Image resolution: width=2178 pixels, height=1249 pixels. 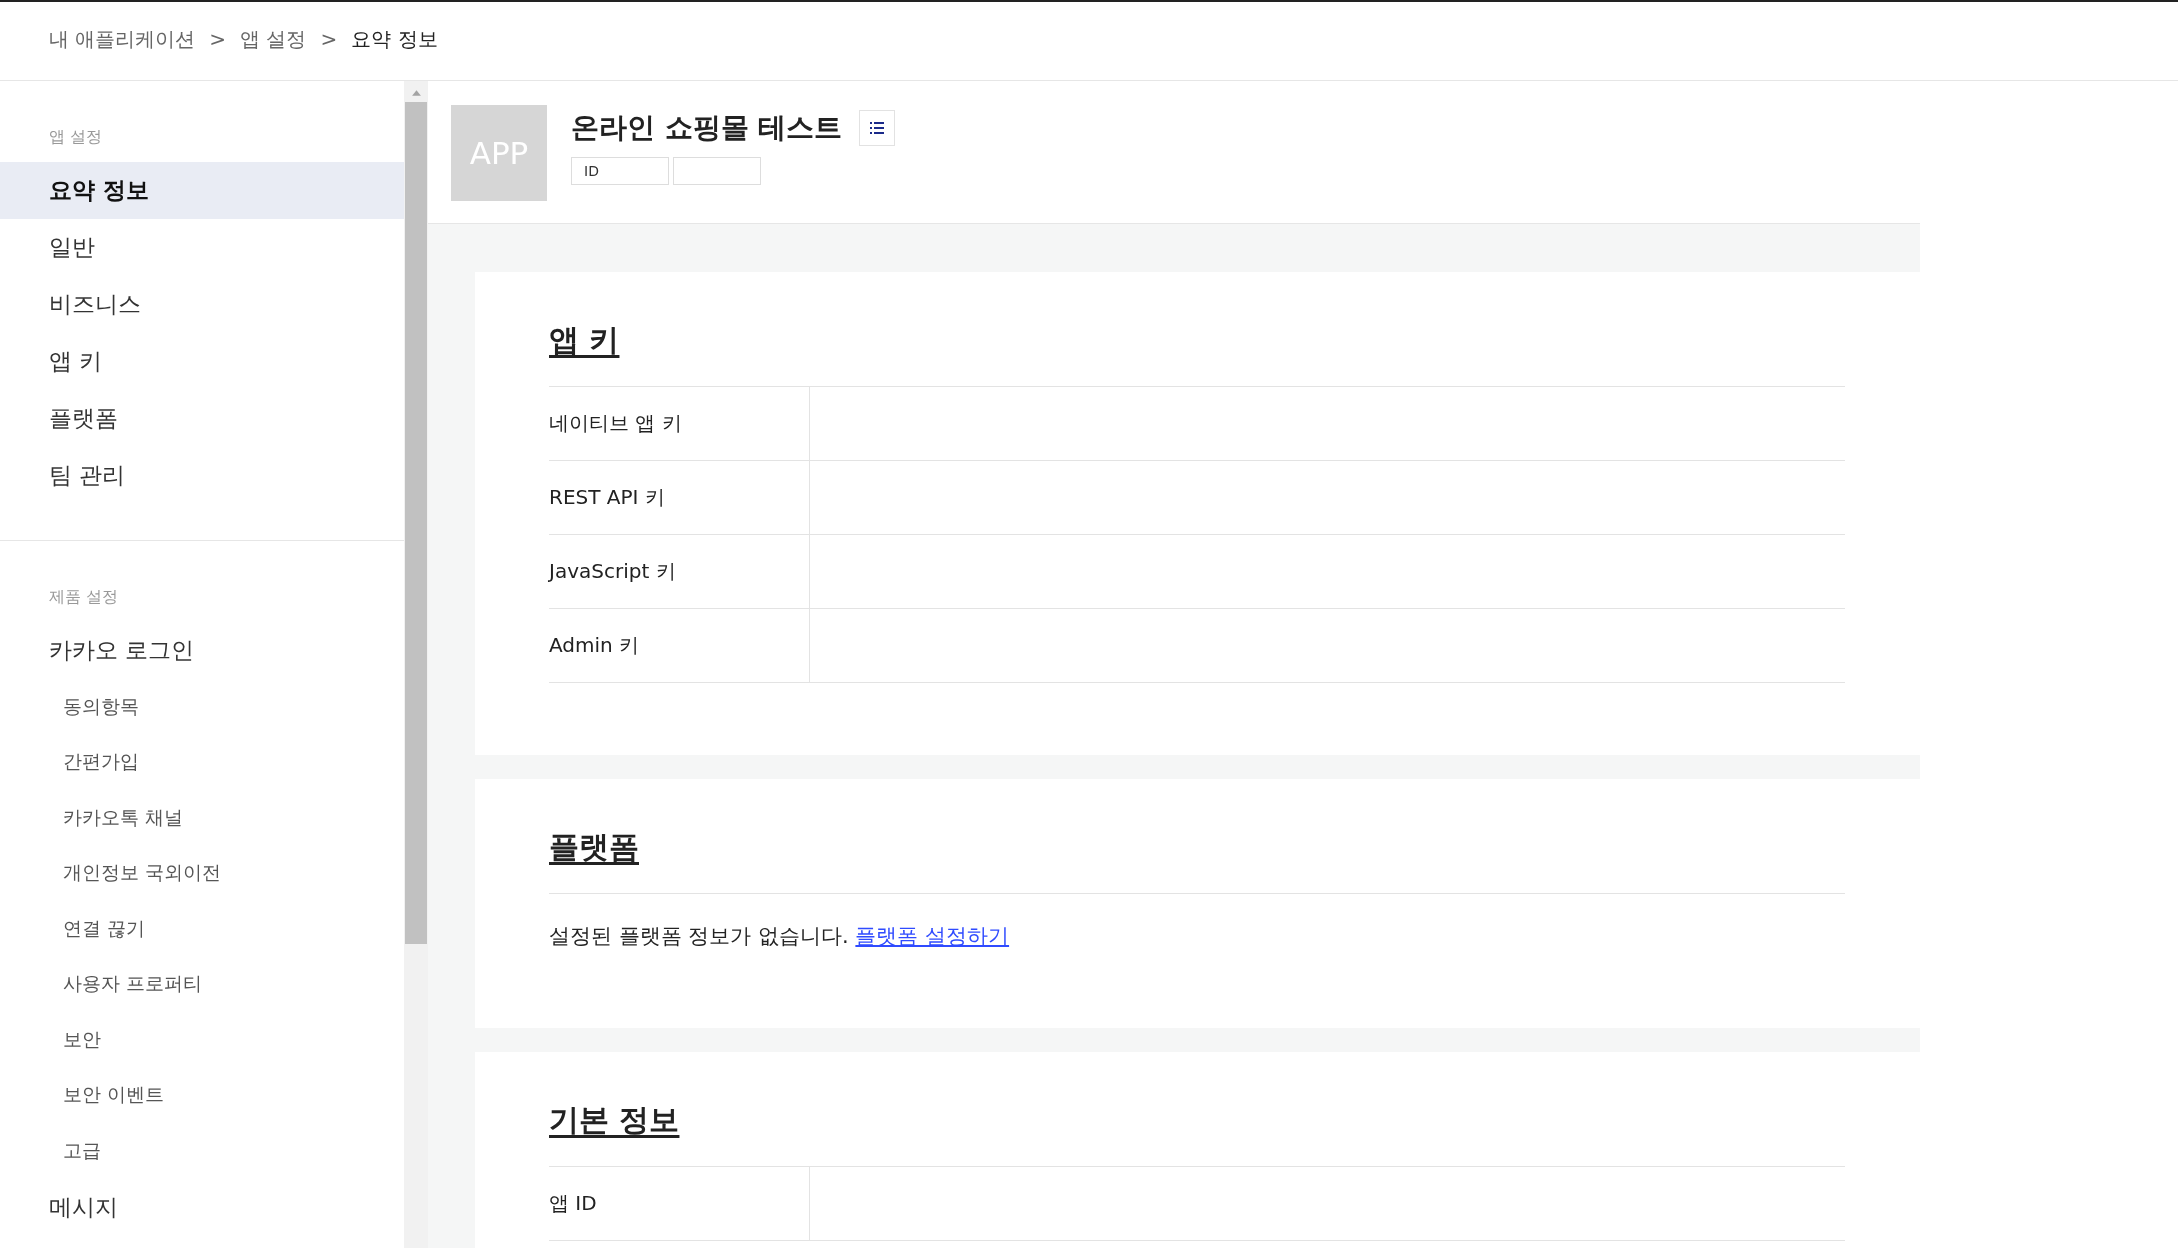 I want to click on list-button, so click(x=876, y=128).